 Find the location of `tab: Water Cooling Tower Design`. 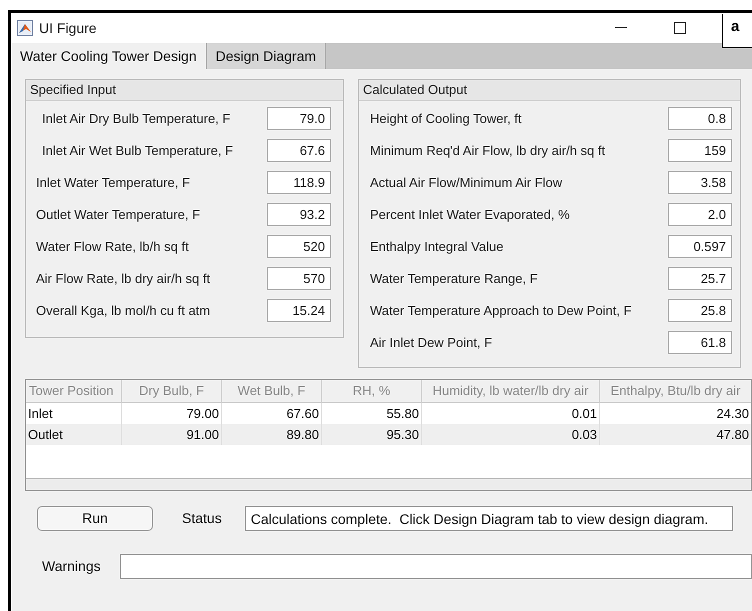

tab: Water Cooling Tower Design is located at coordinates (109, 56).